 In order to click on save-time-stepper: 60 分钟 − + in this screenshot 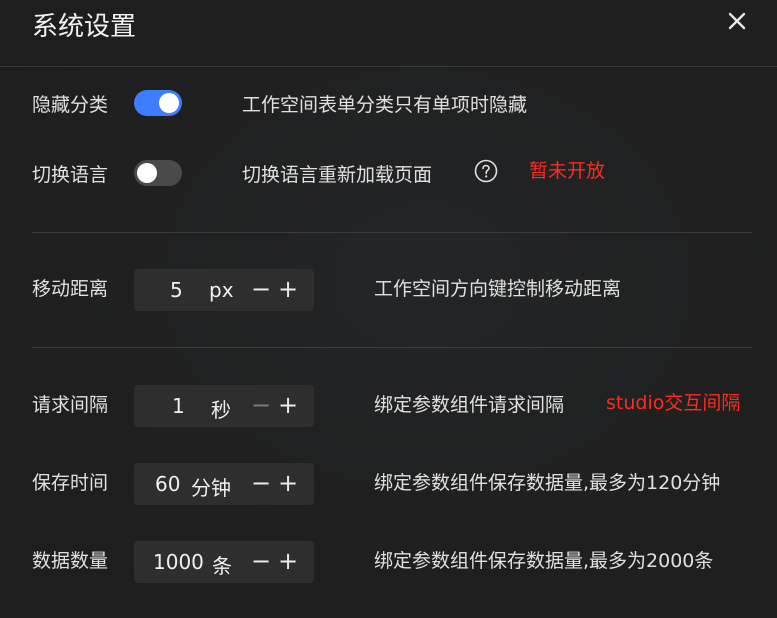, I will do `click(224, 484)`.